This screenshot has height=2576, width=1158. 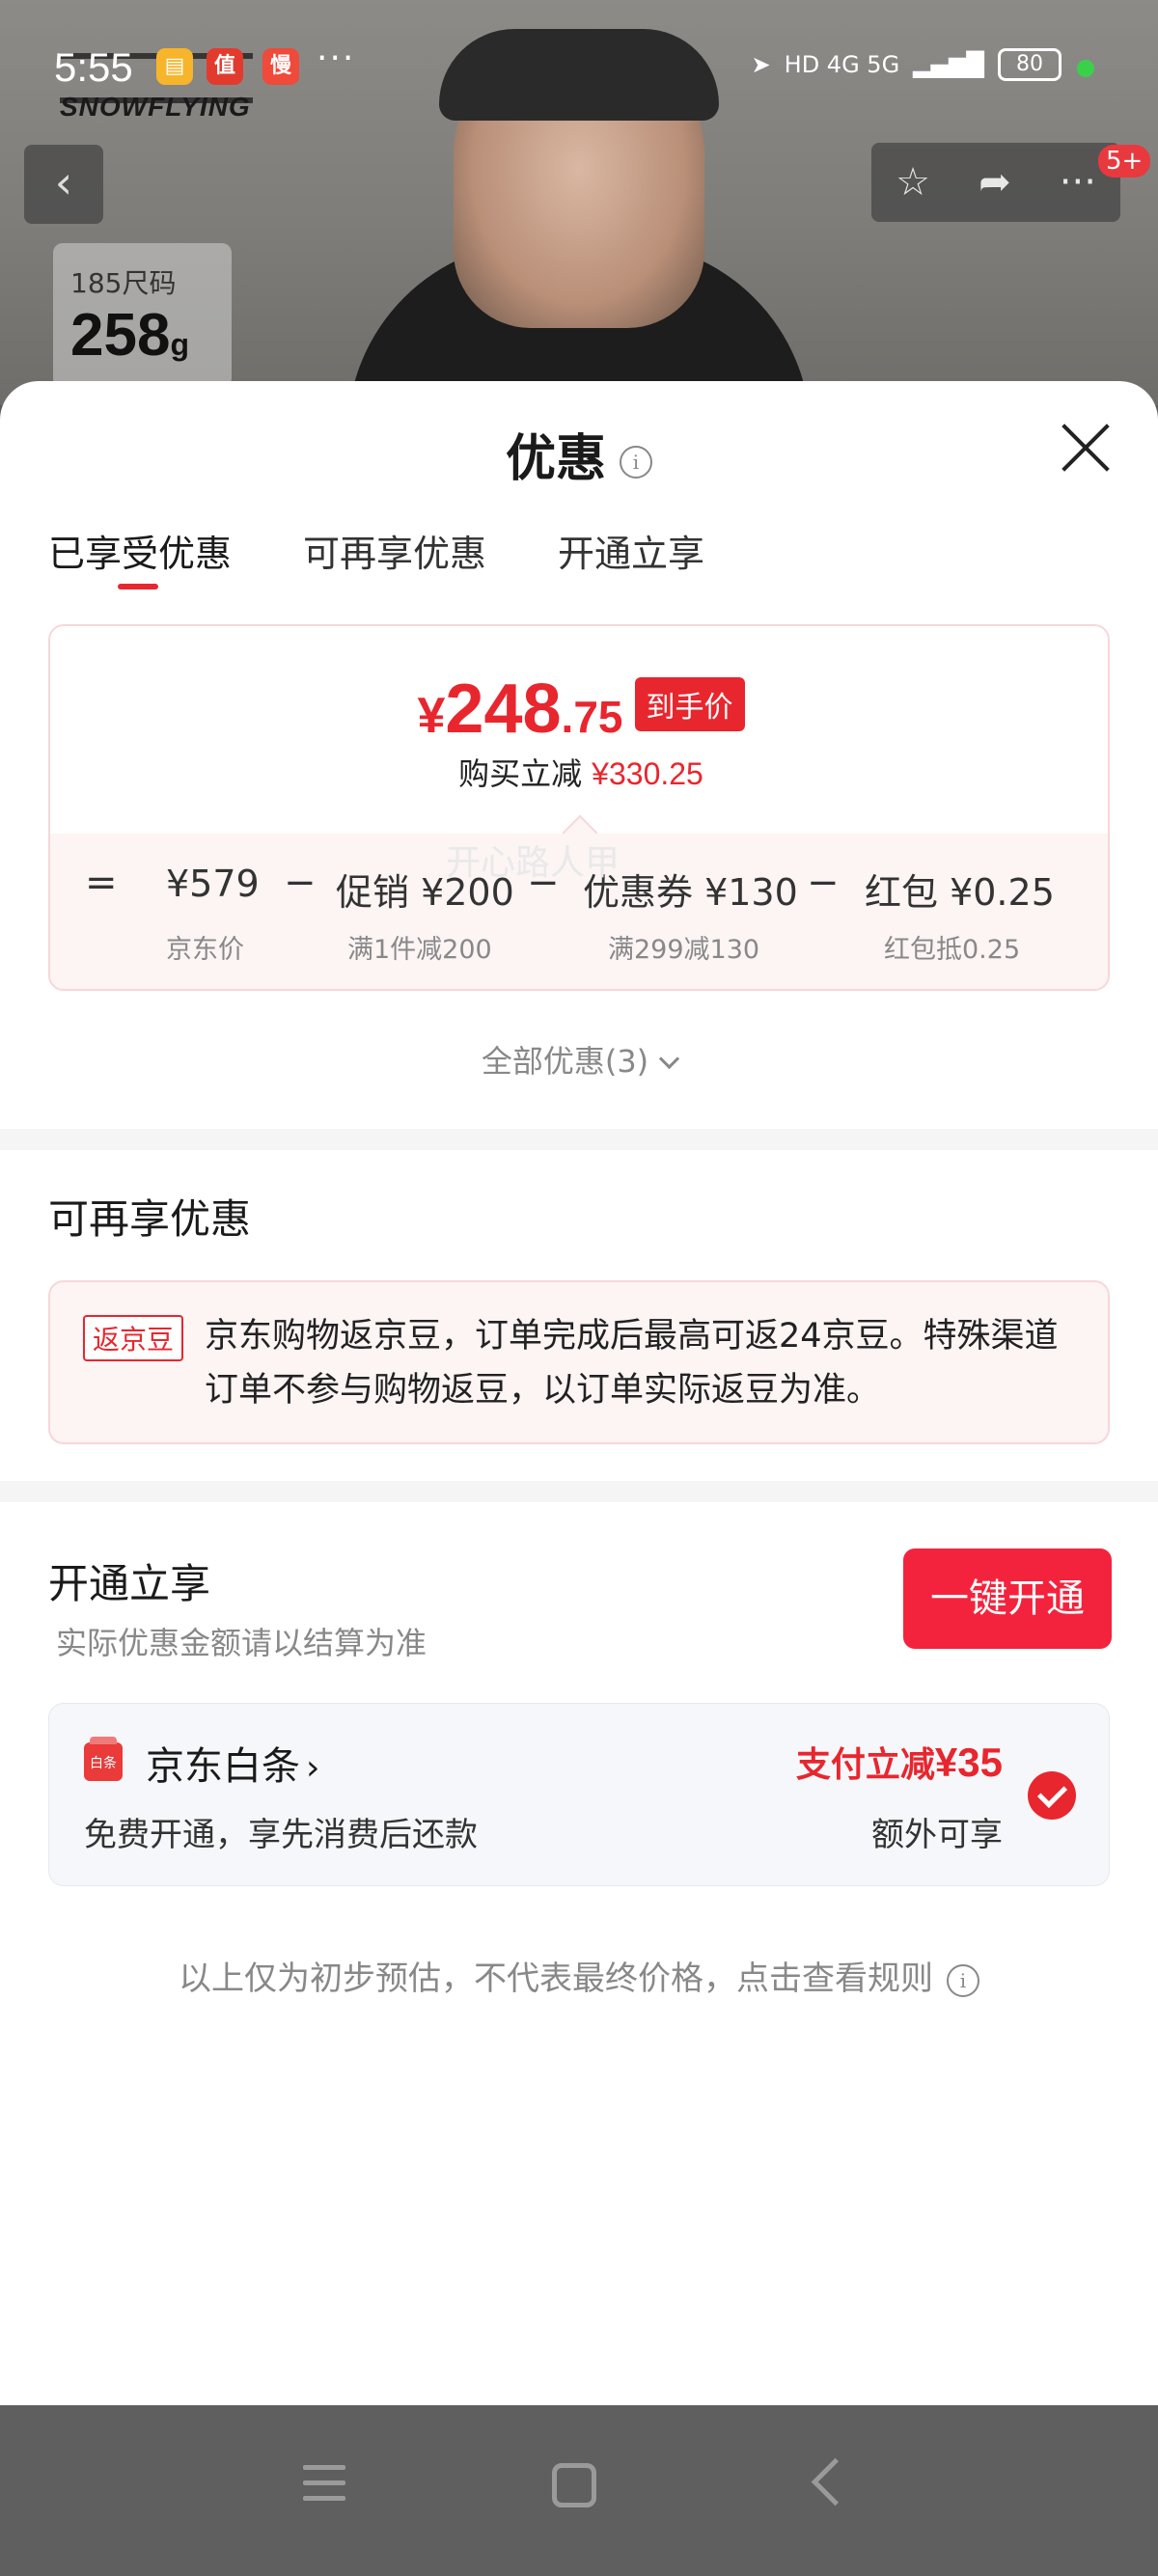 I want to click on breakdown-promo-sub: 满1件减200, so click(x=419, y=950).